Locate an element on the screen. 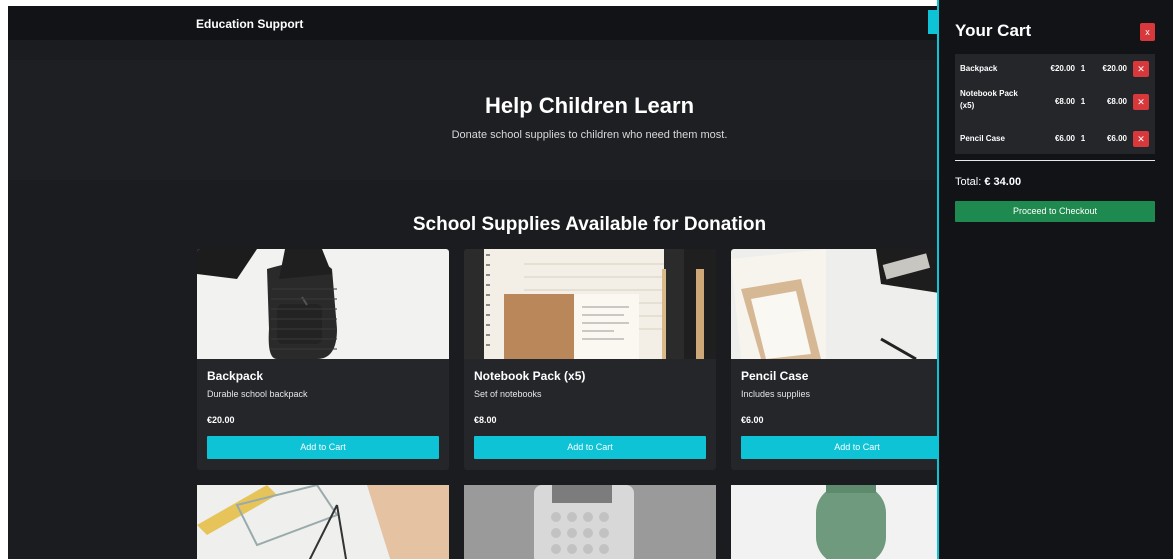  cart-total-value: € 34.00 is located at coordinates (1003, 182).